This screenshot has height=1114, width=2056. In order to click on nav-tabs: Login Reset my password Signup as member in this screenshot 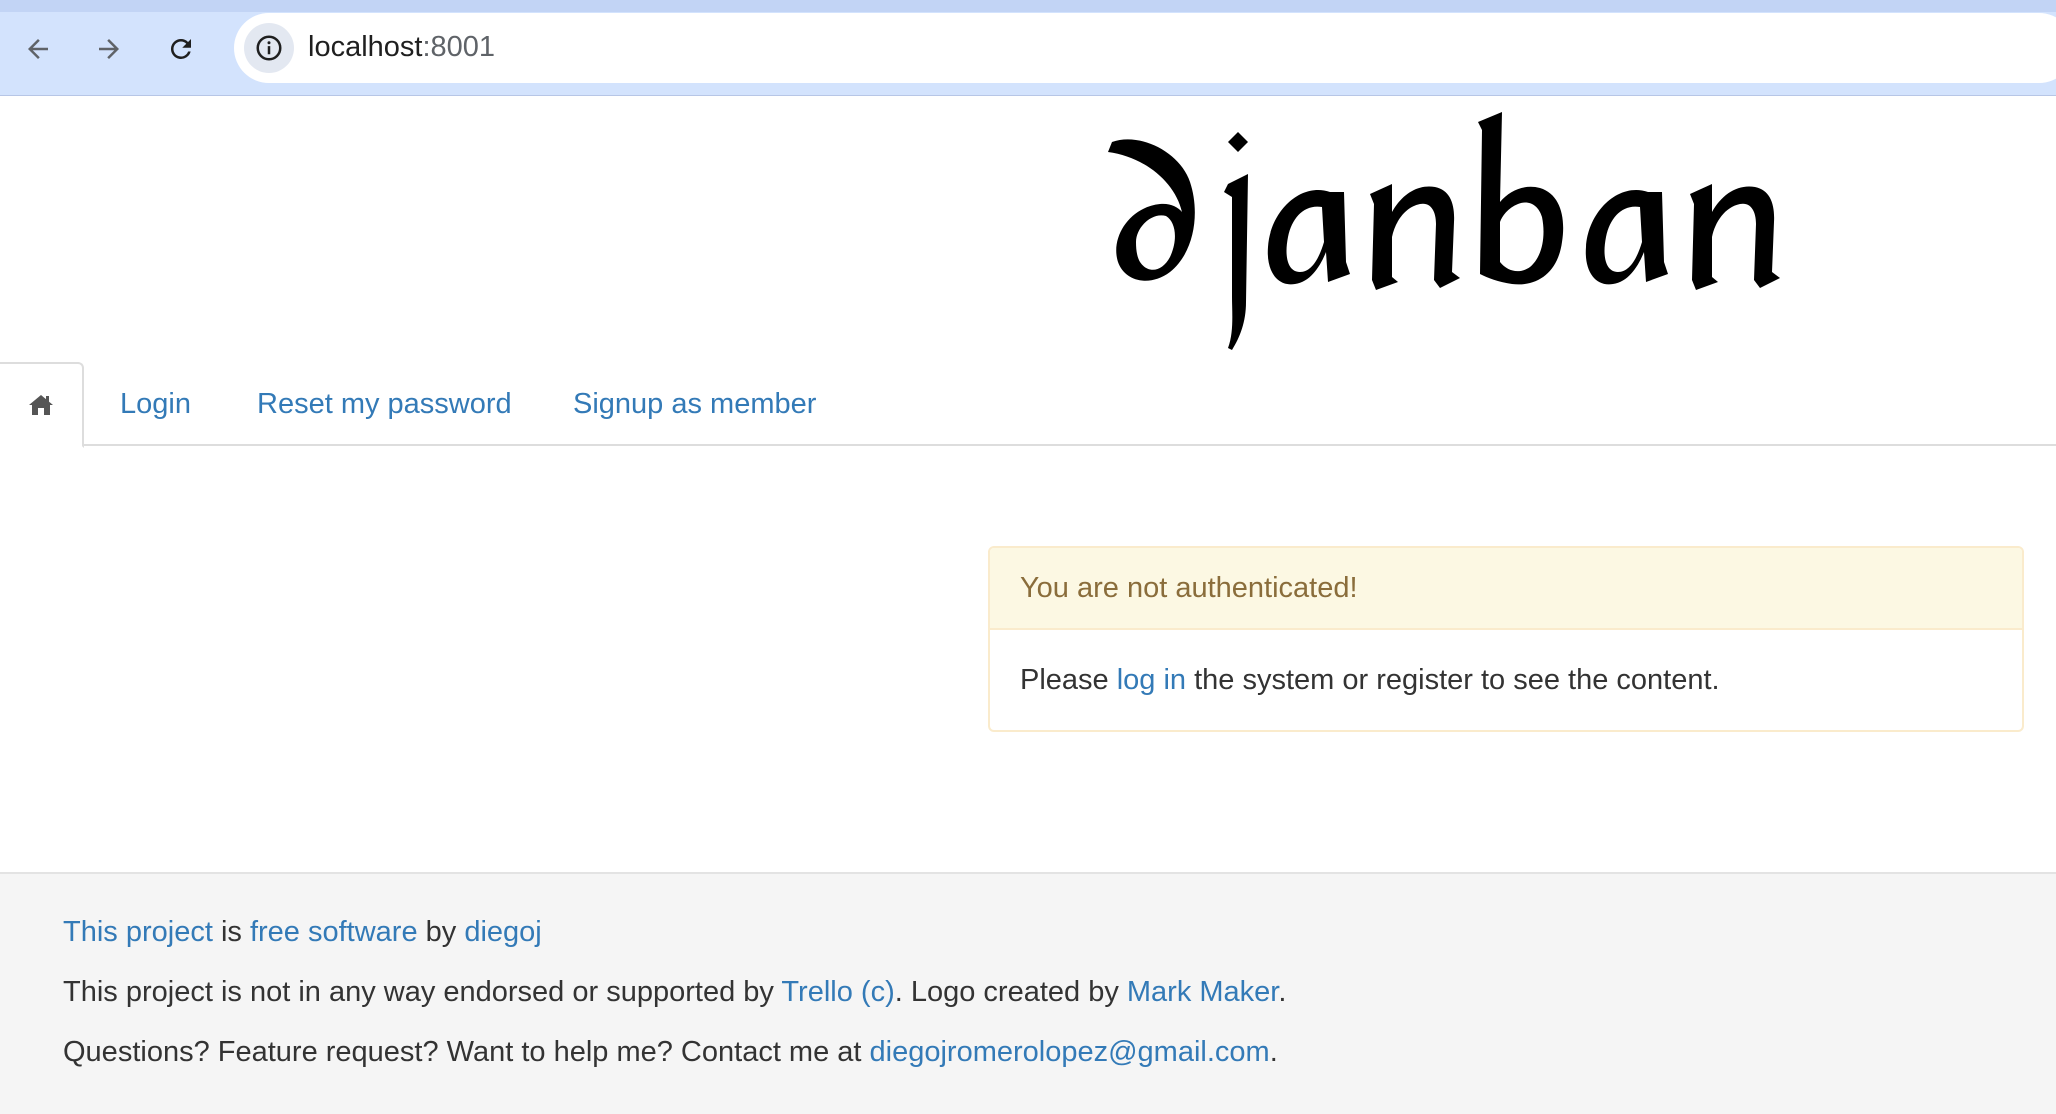, I will do `click(1028, 405)`.